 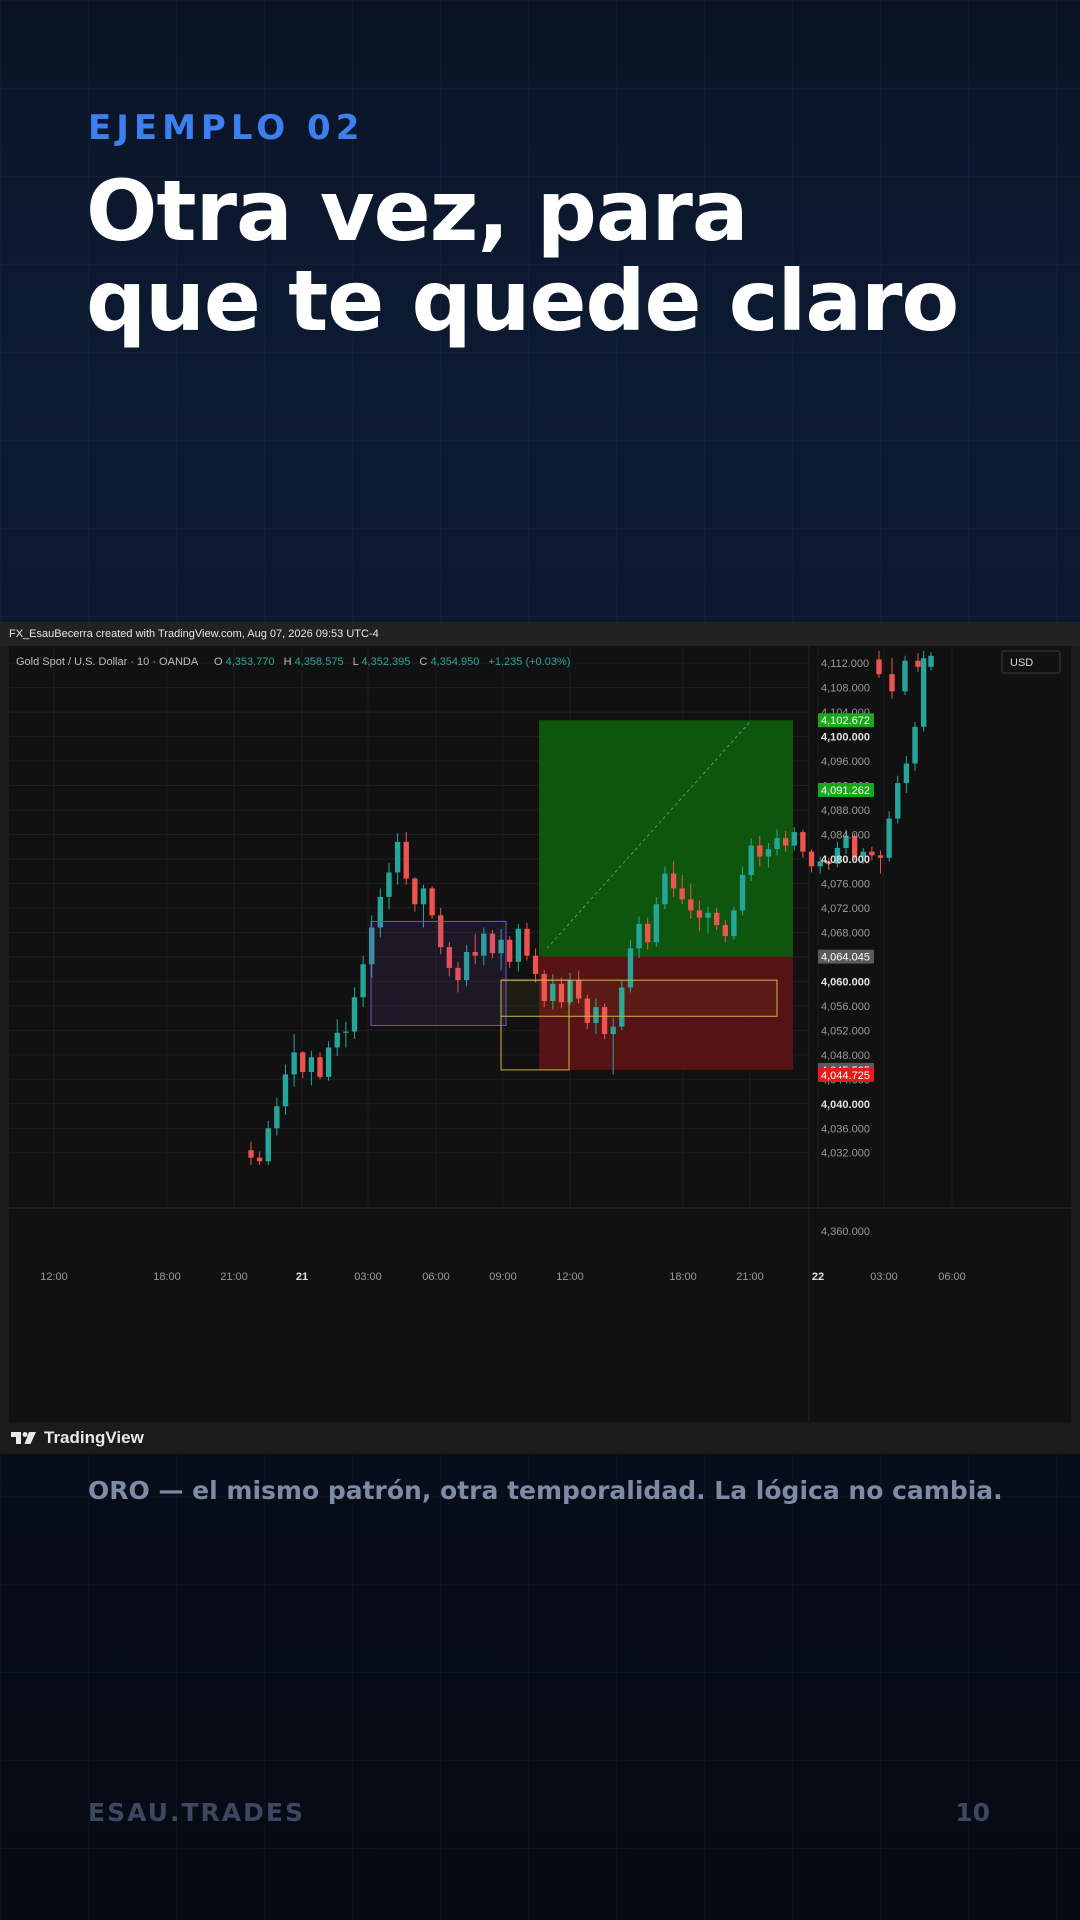 I want to click on tradingview-logo: TradingView, so click(x=77, y=1438).